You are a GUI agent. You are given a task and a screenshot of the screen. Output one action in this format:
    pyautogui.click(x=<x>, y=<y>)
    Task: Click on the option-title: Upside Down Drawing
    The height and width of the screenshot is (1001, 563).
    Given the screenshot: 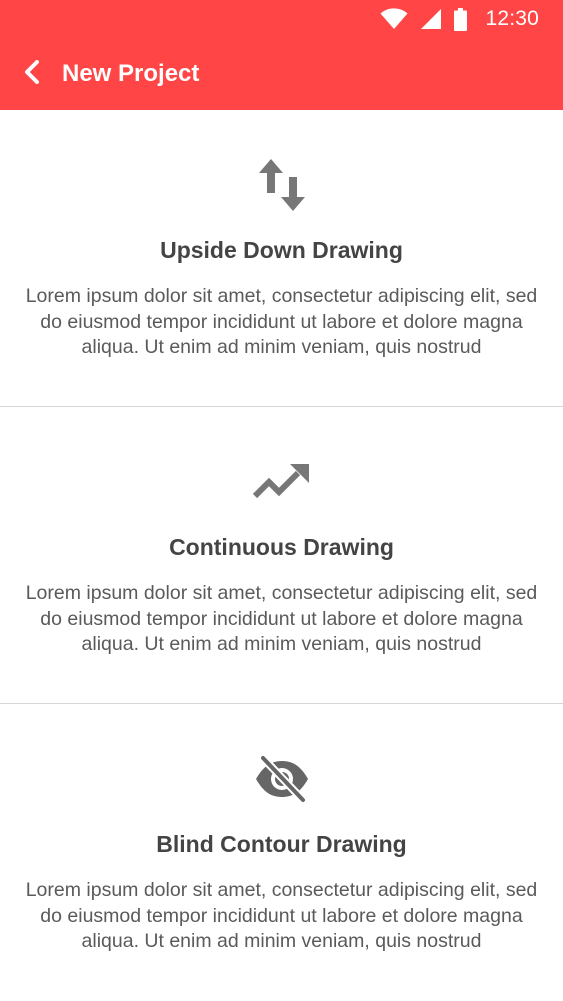 What is the action you would take?
    pyautogui.click(x=281, y=250)
    